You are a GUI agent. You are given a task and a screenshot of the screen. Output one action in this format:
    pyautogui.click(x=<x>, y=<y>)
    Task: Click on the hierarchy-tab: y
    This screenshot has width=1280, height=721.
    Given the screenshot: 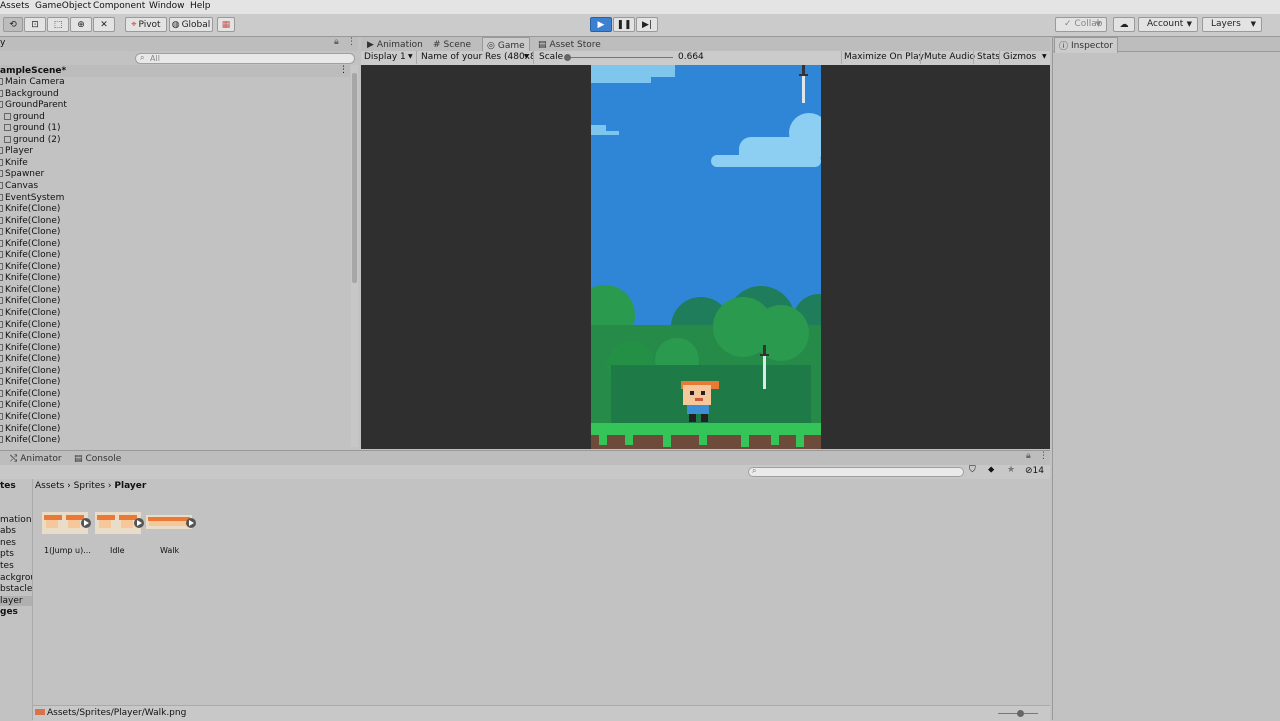 What is the action you would take?
    pyautogui.click(x=2, y=43)
    